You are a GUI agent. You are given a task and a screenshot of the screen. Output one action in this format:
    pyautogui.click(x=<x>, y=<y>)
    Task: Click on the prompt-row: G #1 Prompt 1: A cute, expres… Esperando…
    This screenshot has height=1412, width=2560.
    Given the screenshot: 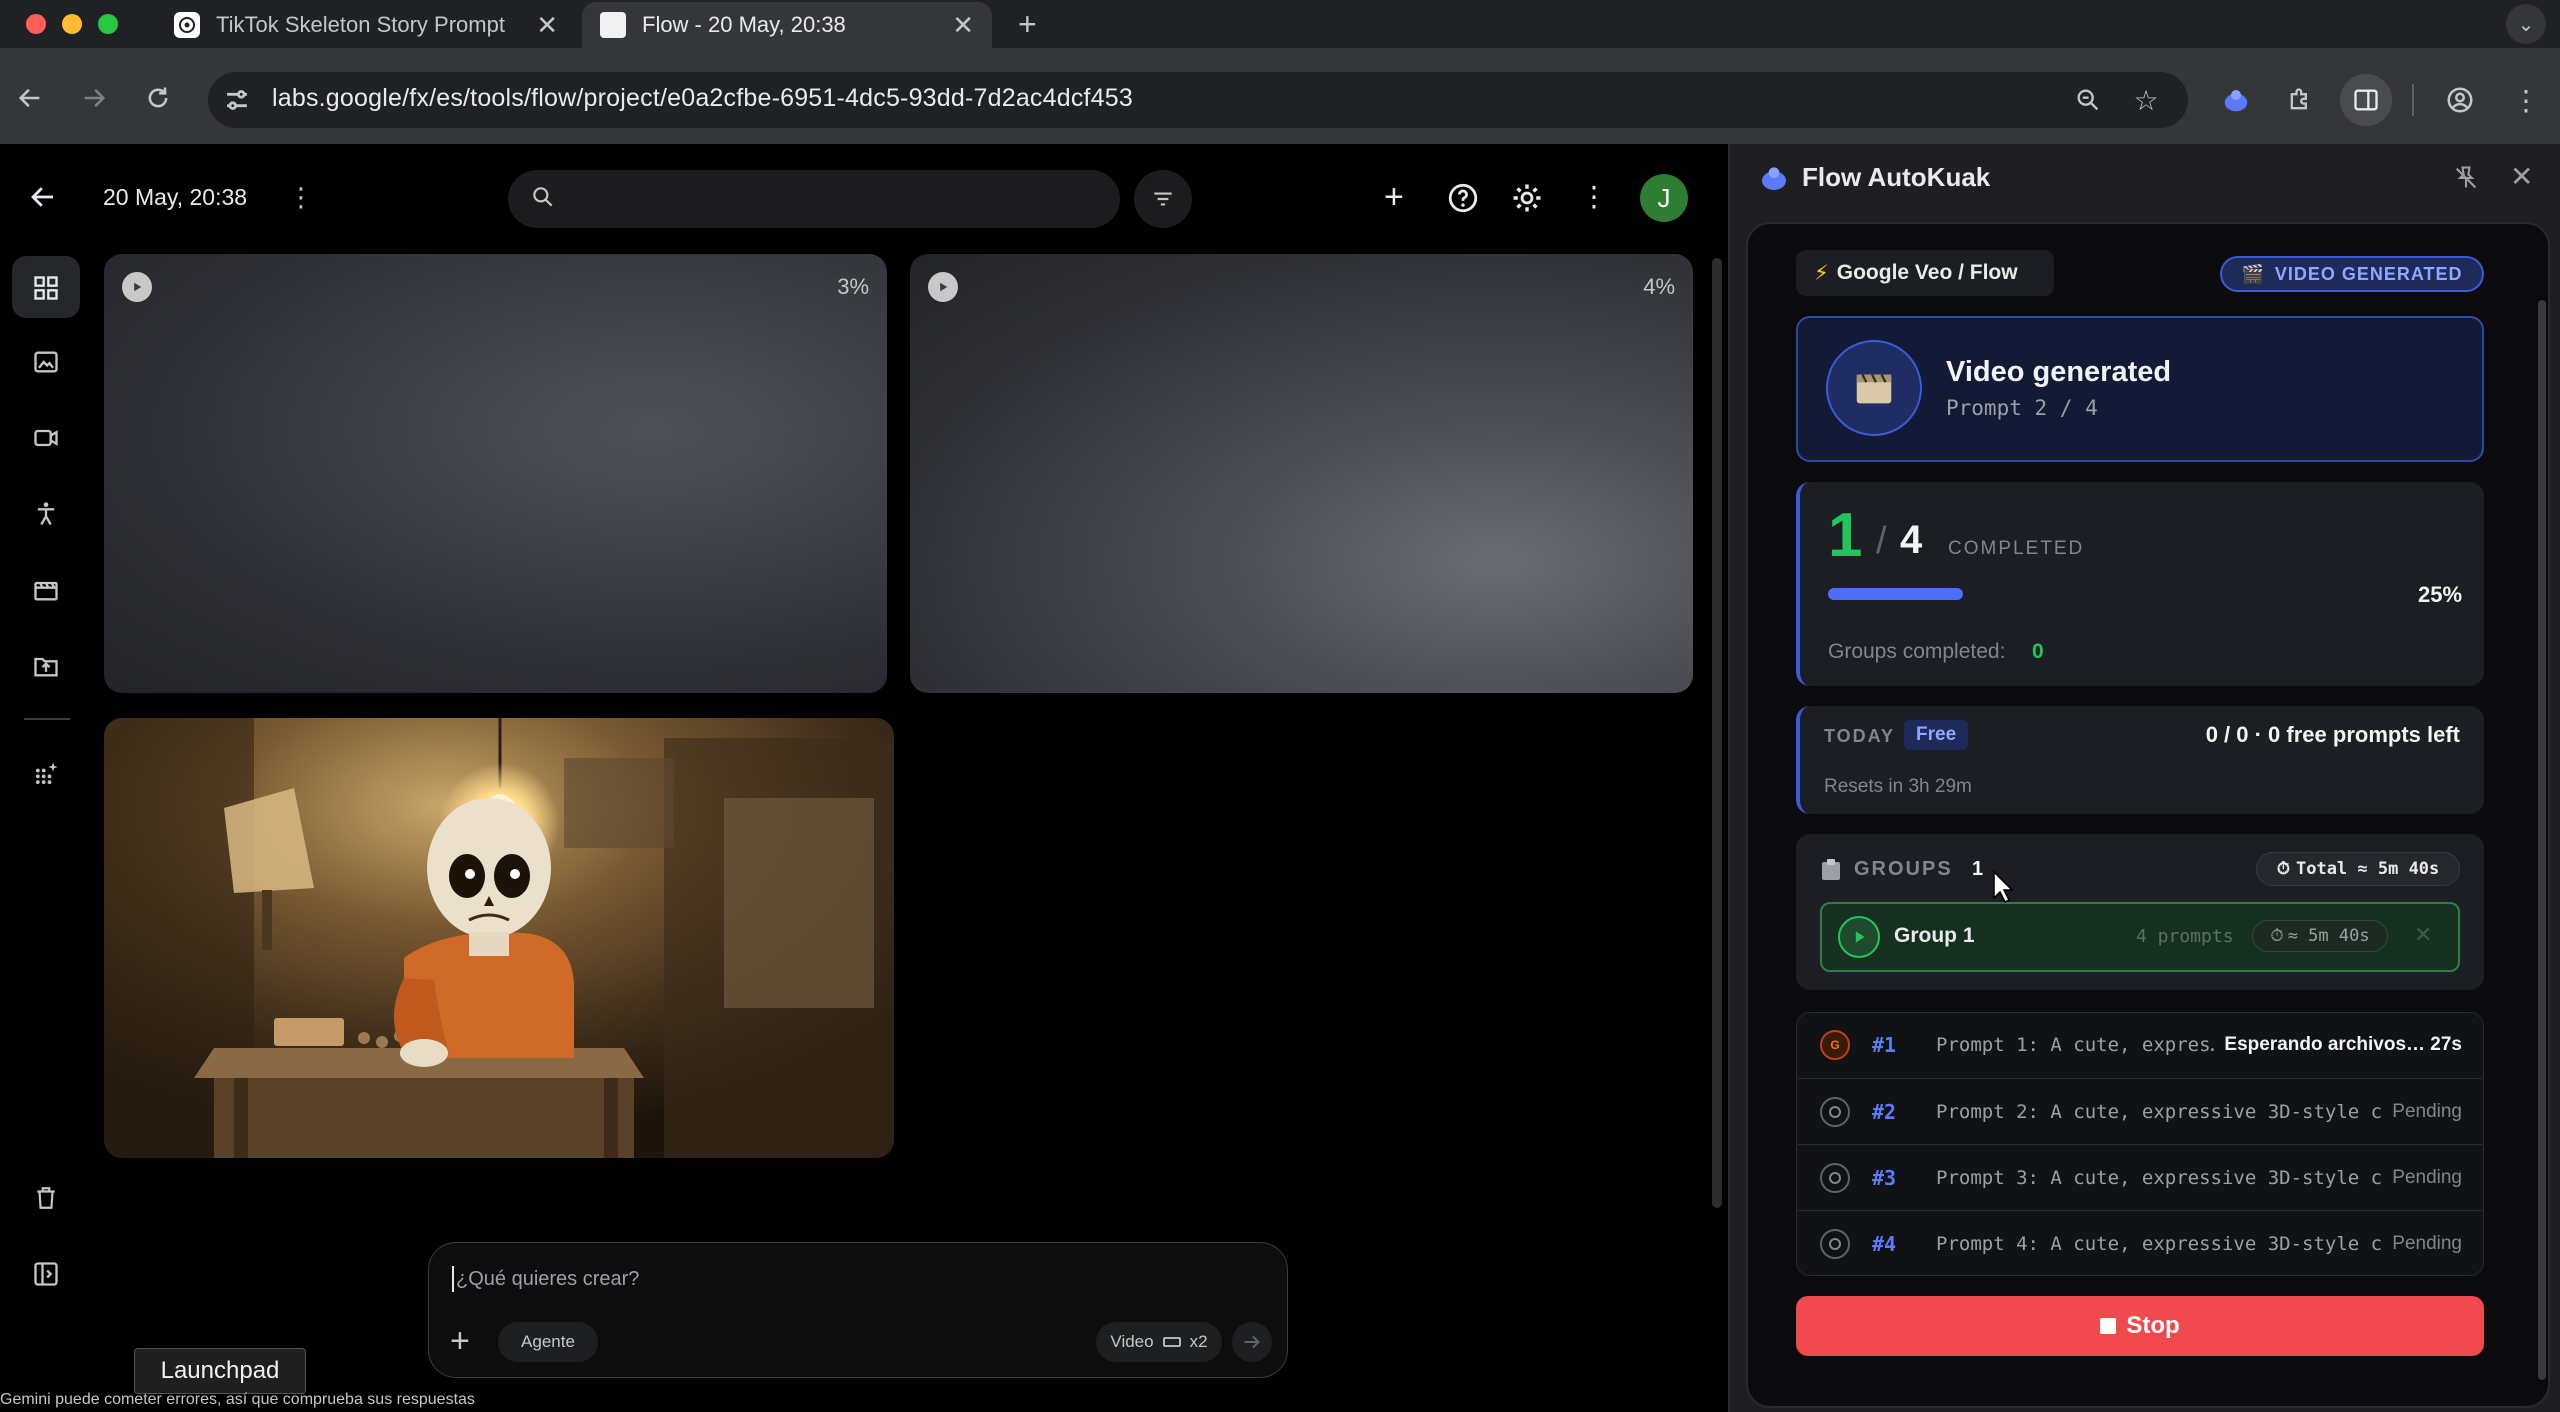 What is the action you would take?
    pyautogui.click(x=2140, y=1045)
    